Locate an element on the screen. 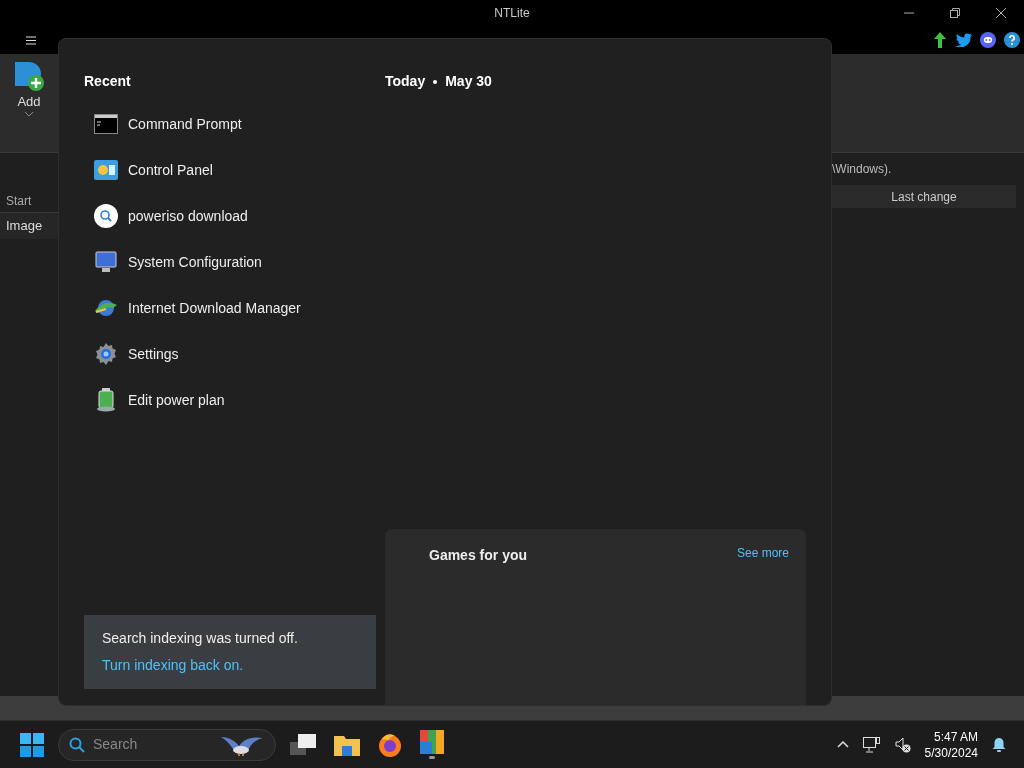  search-bar: Search is located at coordinates (167, 744).